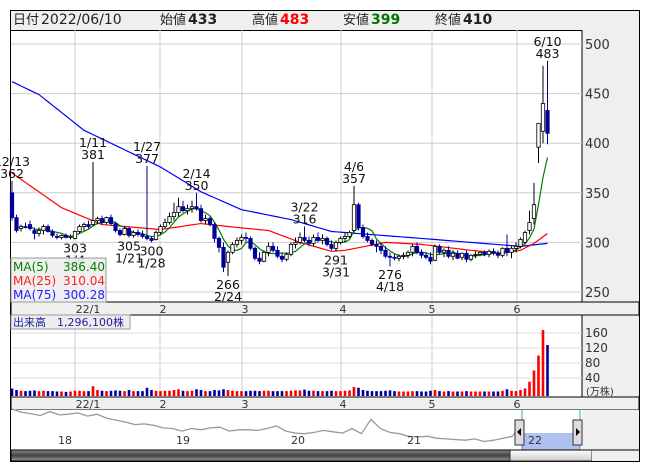 The width and height of the screenshot is (653, 470). What do you see at coordinates (551, 455) in the screenshot?
I see `scrollbar-thumb` at bounding box center [551, 455].